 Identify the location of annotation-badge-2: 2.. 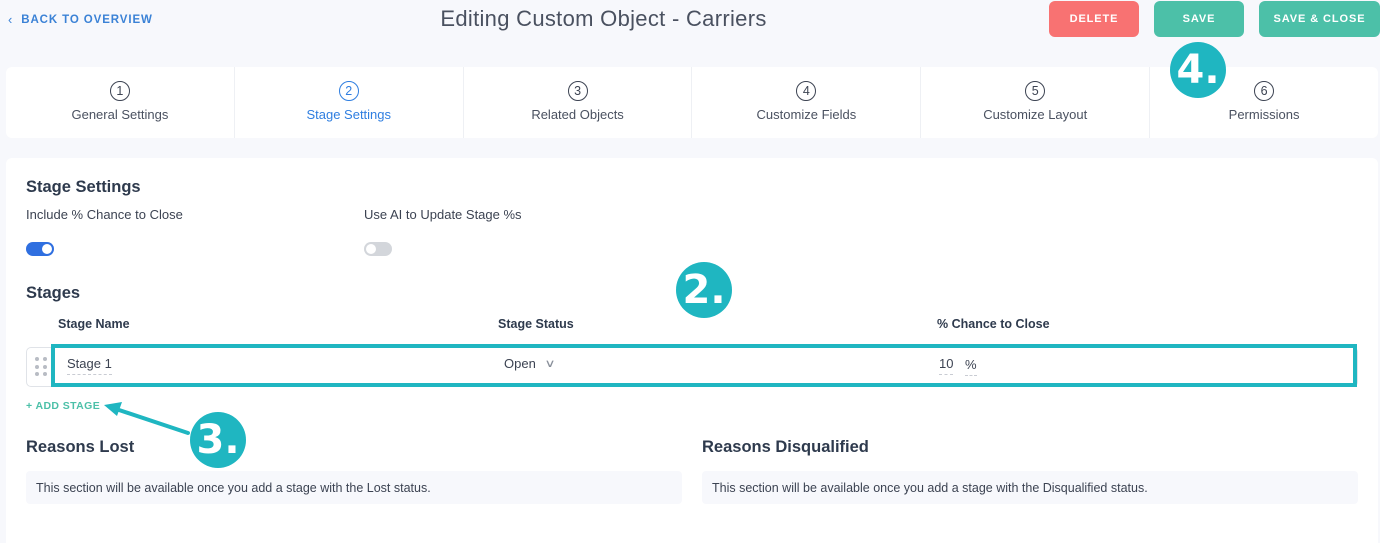
(704, 290).